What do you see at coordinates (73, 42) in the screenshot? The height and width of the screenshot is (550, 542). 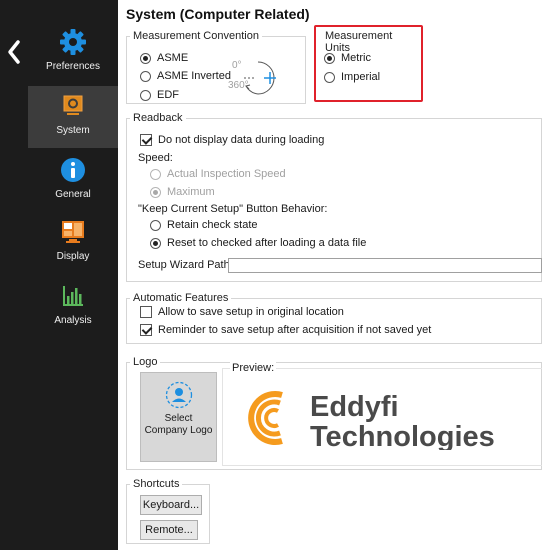 I see `gear-icon` at bounding box center [73, 42].